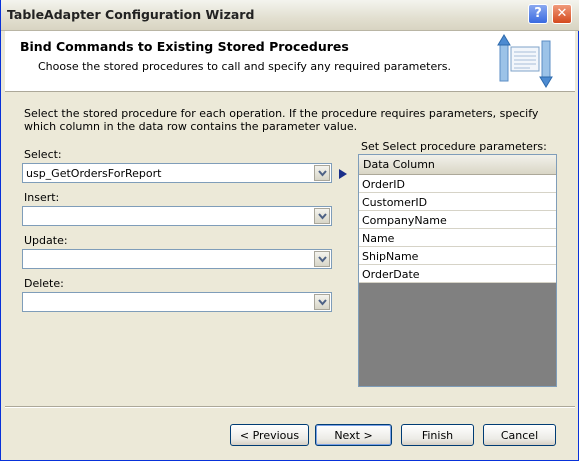 This screenshot has width=579, height=461. Describe the element at coordinates (457, 274) in the screenshot. I see `grid-row: OrderDate` at that location.